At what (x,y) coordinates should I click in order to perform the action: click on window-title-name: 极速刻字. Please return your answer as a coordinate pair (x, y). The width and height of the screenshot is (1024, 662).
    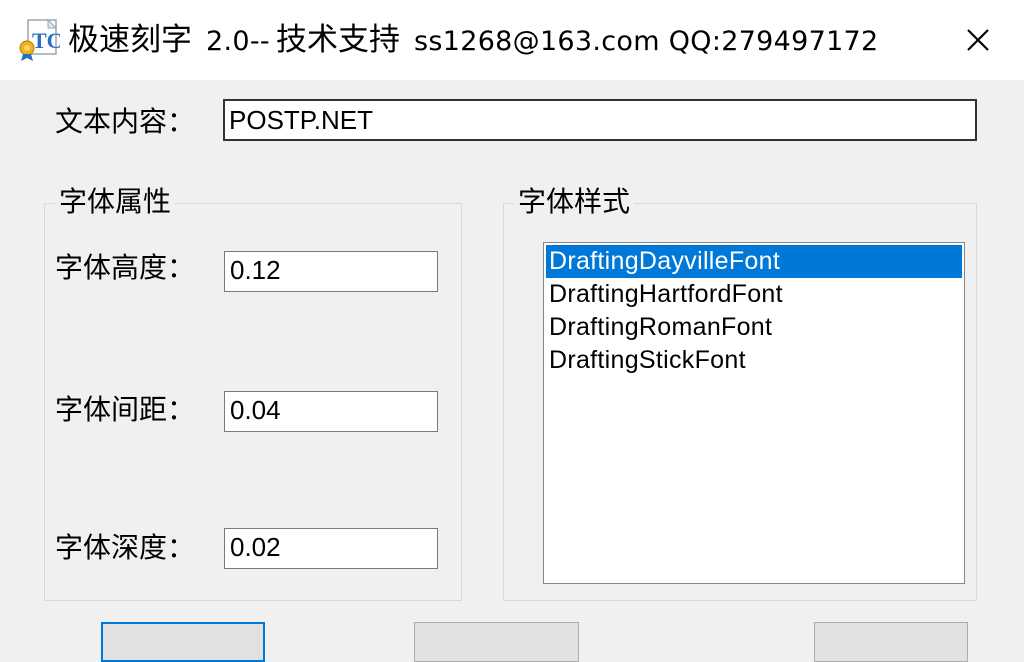
    Looking at the image, I should click on (130, 40).